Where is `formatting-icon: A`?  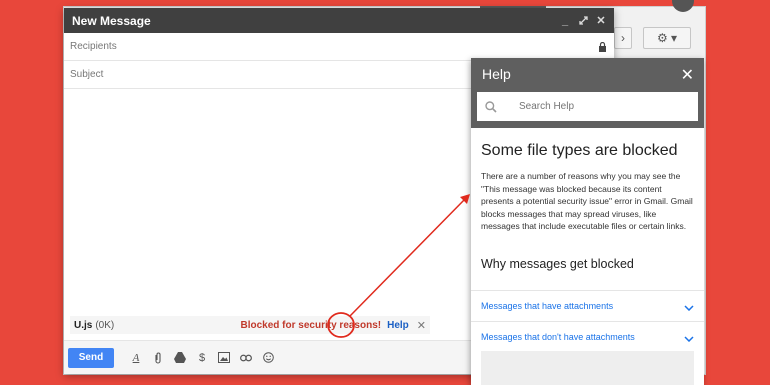 formatting-icon: A is located at coordinates (136, 358).